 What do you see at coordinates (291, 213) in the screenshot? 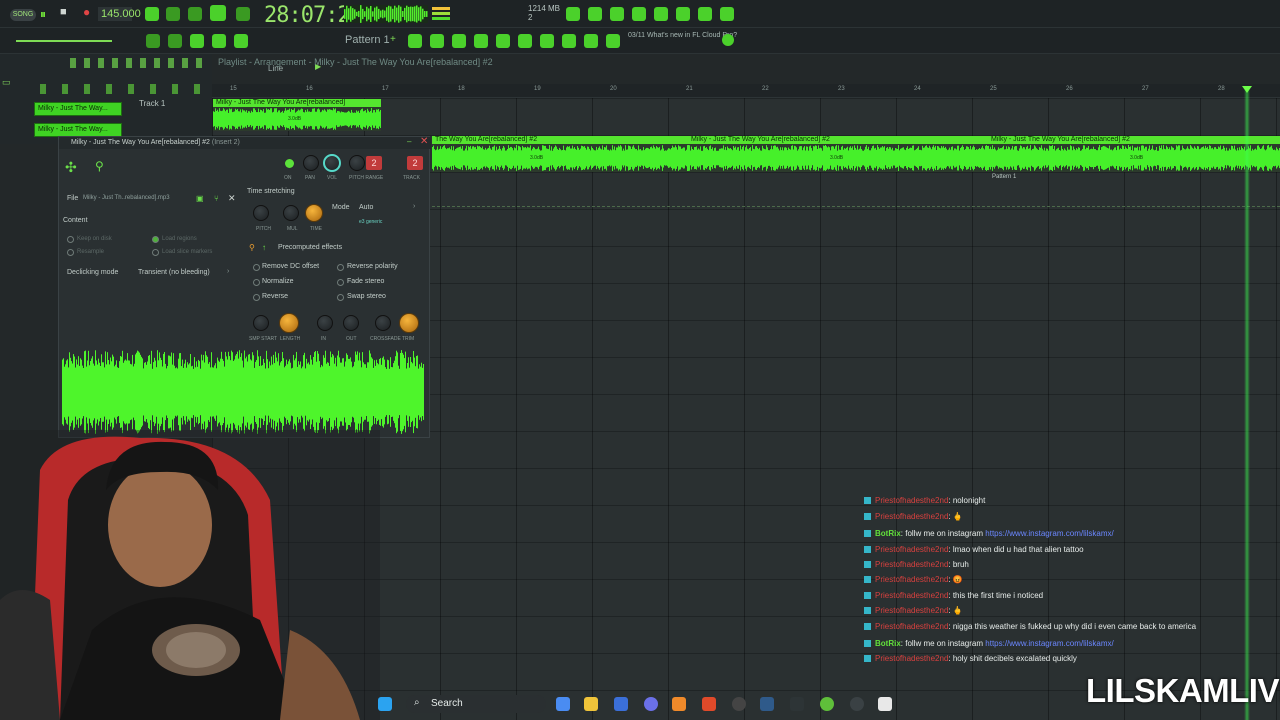
I see `ts-mul-knob` at bounding box center [291, 213].